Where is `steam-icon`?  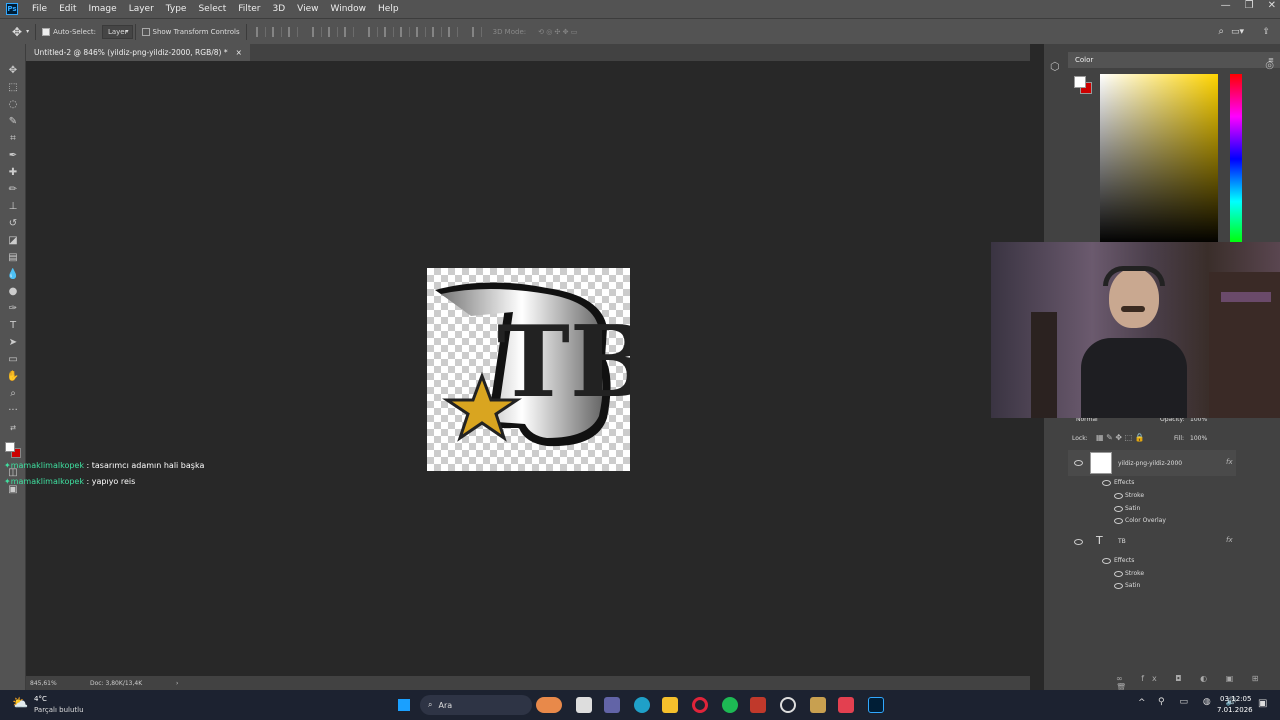
steam-icon is located at coordinates (788, 705).